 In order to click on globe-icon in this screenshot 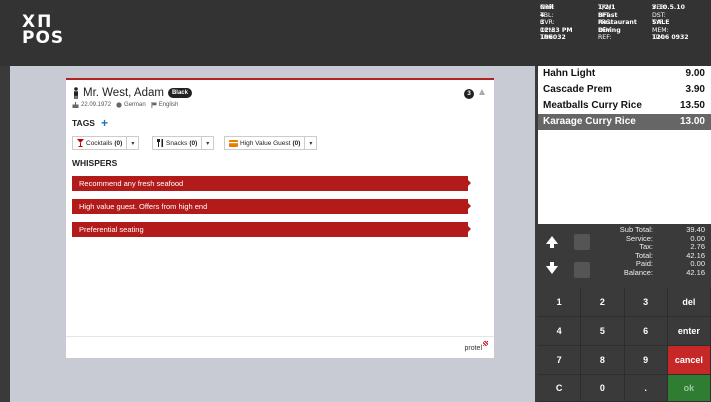, I will do `click(119, 105)`.